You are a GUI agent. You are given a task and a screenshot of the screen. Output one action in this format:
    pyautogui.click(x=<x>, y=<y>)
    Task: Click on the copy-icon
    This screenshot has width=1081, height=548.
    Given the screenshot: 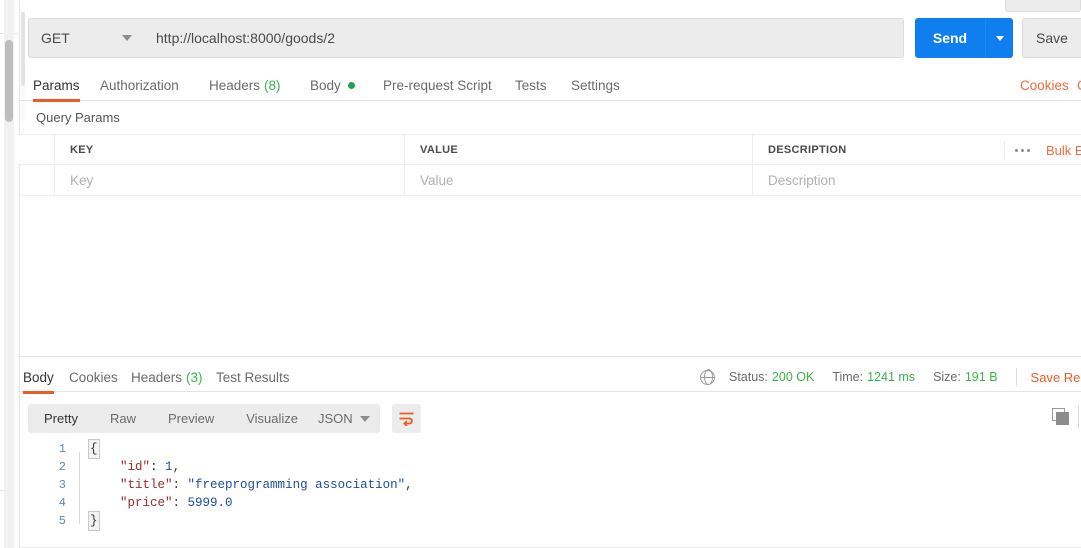 What is the action you would take?
    pyautogui.click(x=1061, y=419)
    